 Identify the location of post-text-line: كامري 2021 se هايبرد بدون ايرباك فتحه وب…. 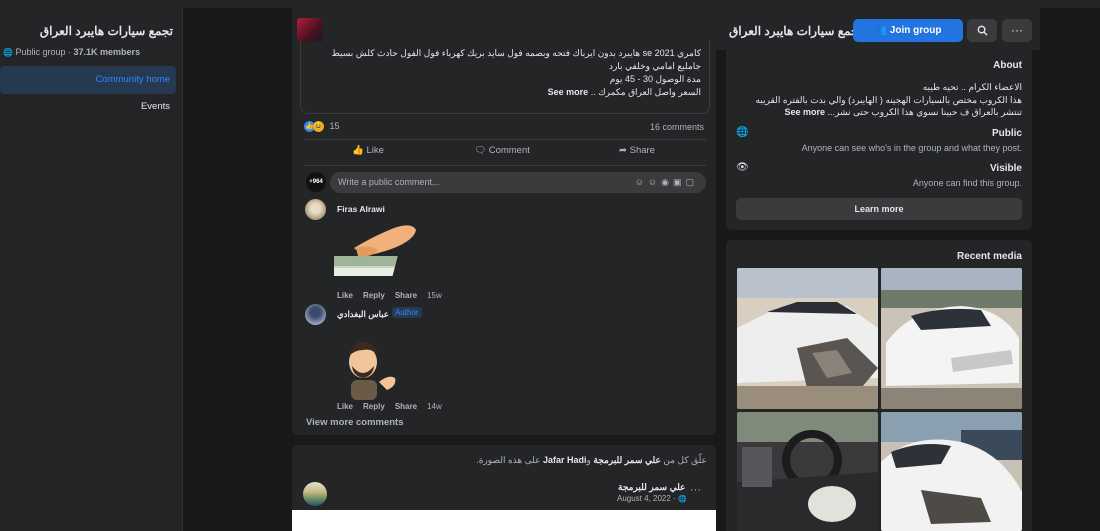
(516, 53).